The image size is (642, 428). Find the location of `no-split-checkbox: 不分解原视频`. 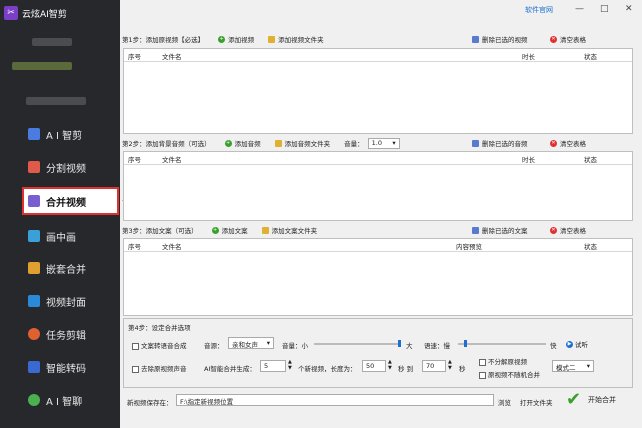

no-split-checkbox: 不分解原视频 is located at coordinates (503, 361).